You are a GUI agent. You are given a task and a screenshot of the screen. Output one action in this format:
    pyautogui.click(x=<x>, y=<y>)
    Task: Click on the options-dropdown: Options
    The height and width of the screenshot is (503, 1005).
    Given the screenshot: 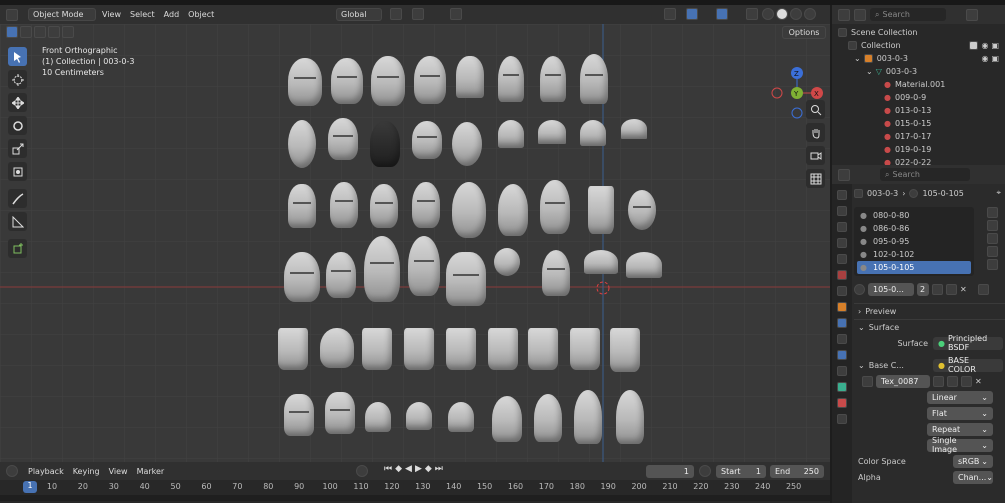 What is the action you would take?
    pyautogui.click(x=804, y=32)
    